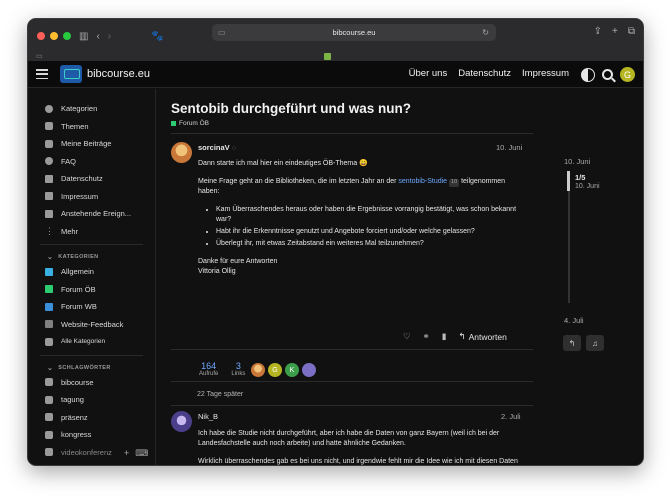 The width and height of the screenshot is (670, 500). What do you see at coordinates (574, 320) in the screenshot?
I see `timeline-end-date: 4. Juli` at bounding box center [574, 320].